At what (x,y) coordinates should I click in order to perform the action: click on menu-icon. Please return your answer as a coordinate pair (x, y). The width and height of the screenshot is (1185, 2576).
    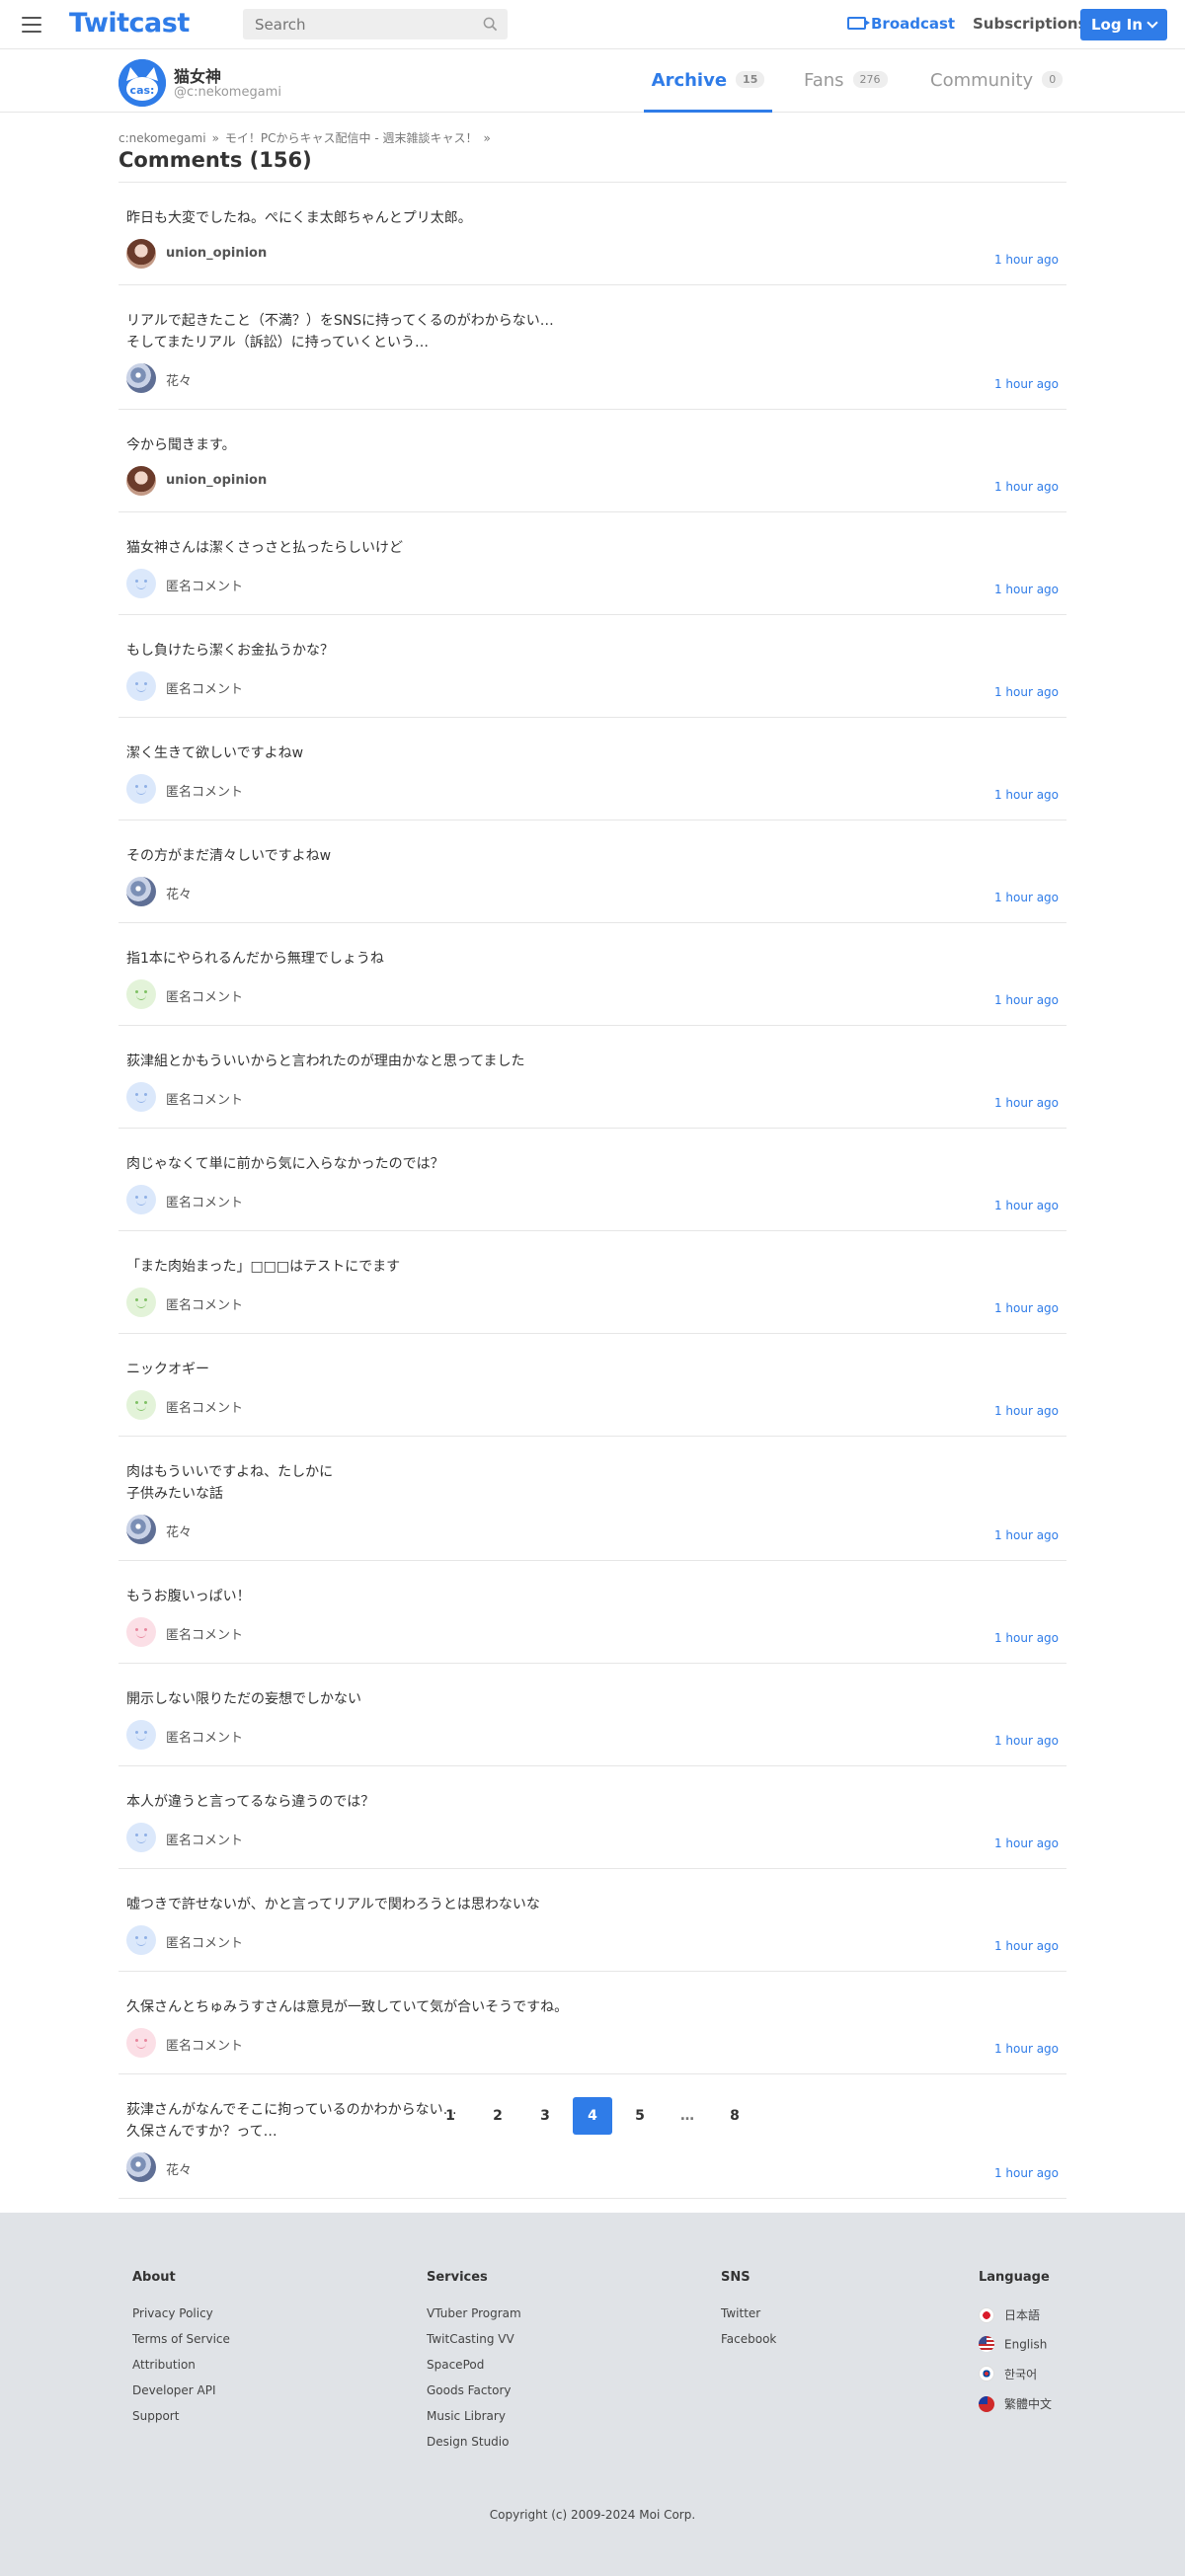
    Looking at the image, I should click on (32, 25).